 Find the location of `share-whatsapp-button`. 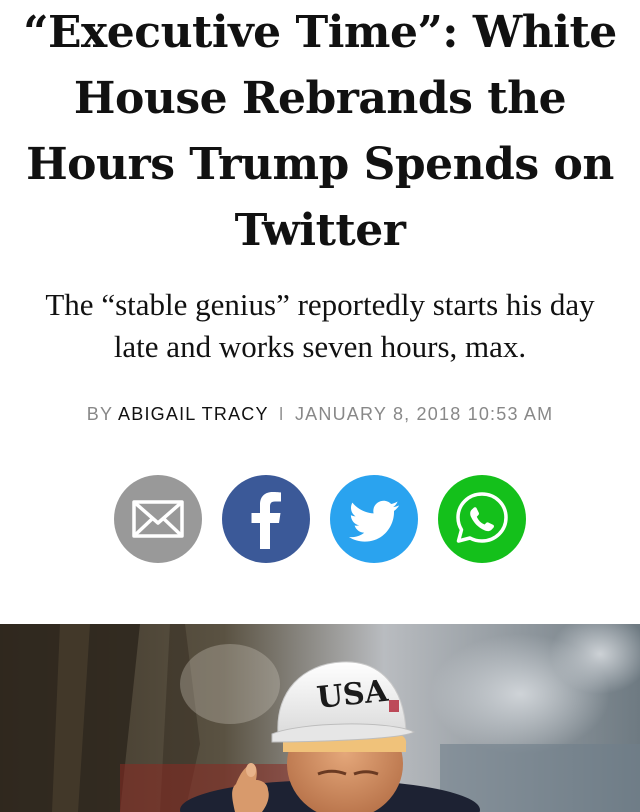

share-whatsapp-button is located at coordinates (482, 519).